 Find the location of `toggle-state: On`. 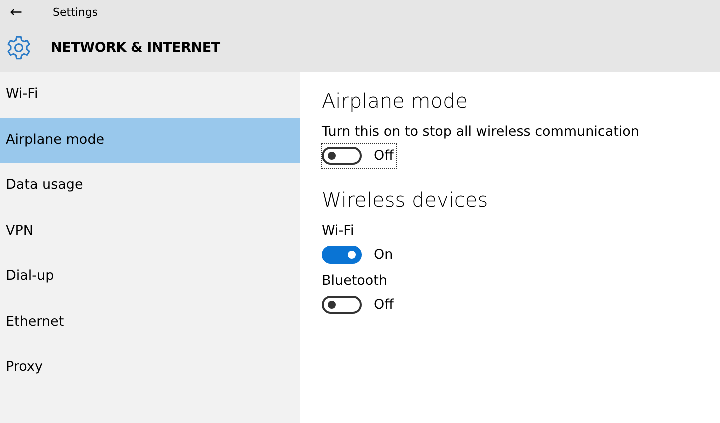

toggle-state: On is located at coordinates (384, 255).